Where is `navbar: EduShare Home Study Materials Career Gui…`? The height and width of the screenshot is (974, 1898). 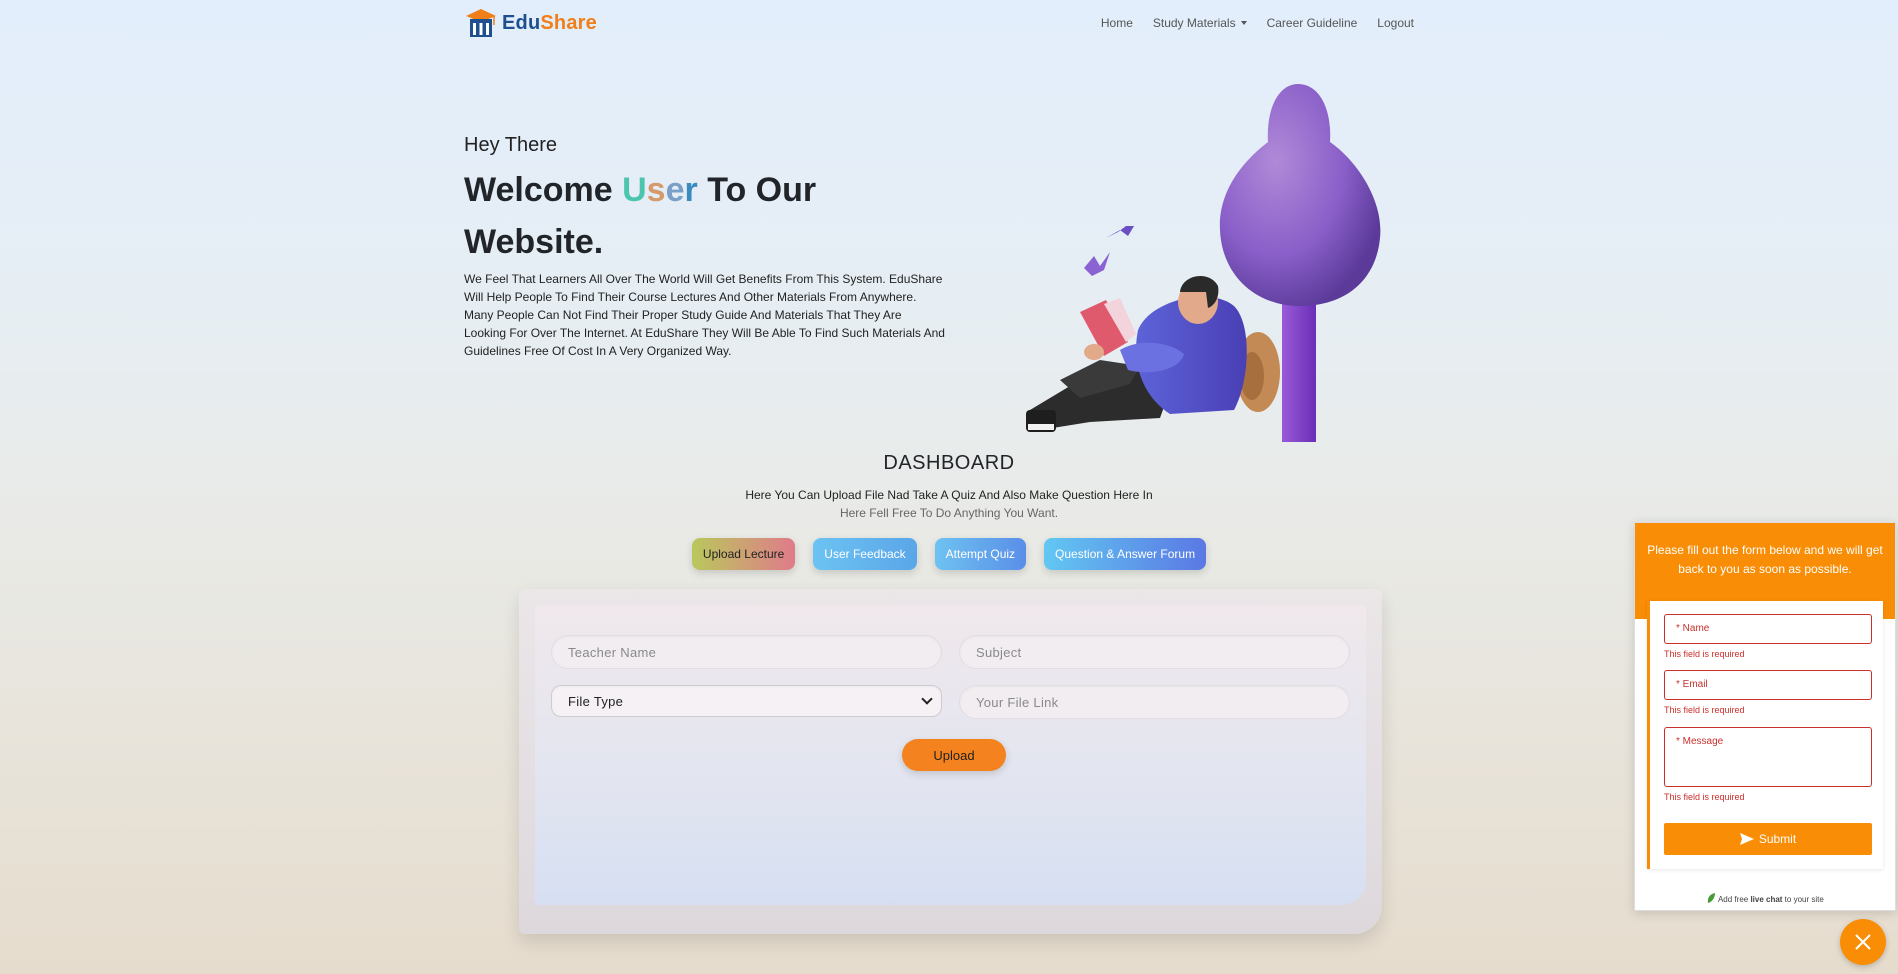
navbar: EduShare Home Study Materials Career Gui… is located at coordinates (944, 23).